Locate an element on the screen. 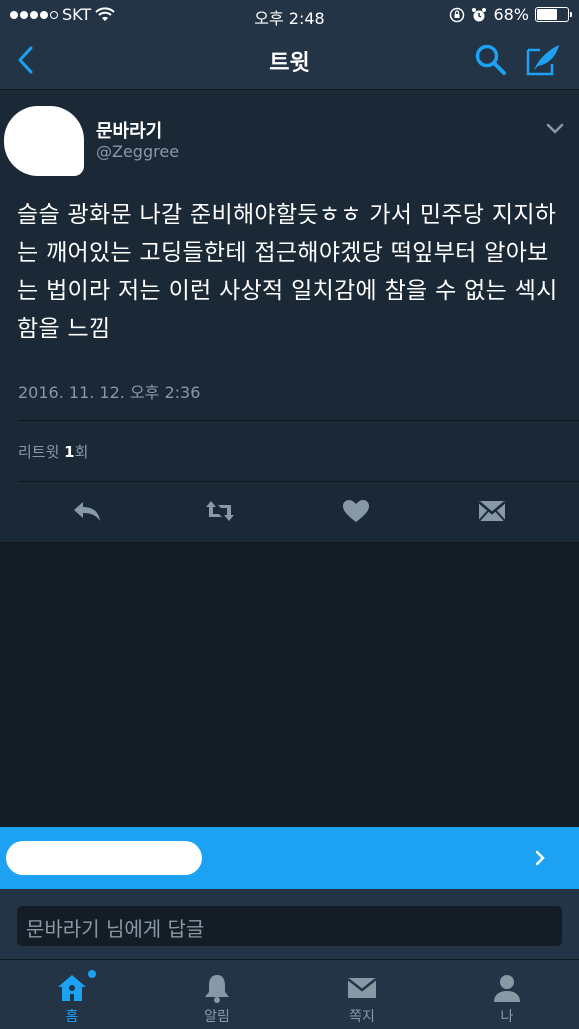 The width and height of the screenshot is (579, 1029). compose-icon is located at coordinates (543, 60).